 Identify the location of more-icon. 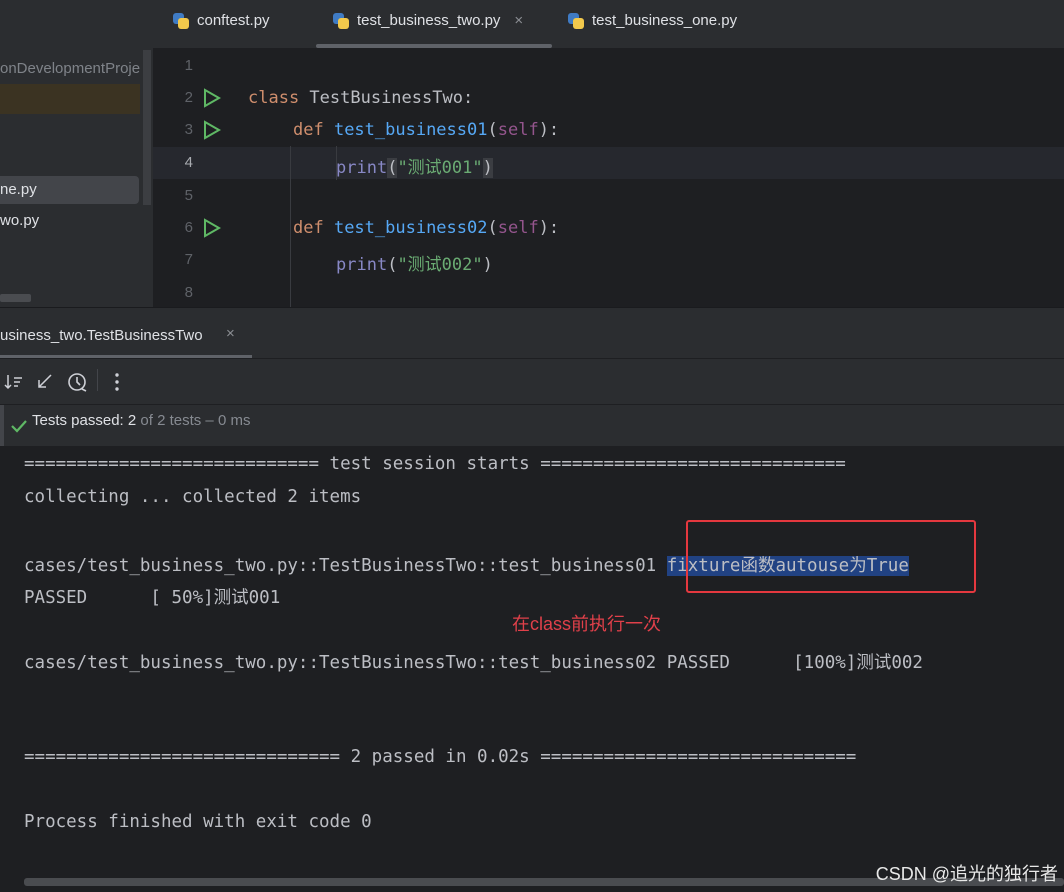
(117, 382).